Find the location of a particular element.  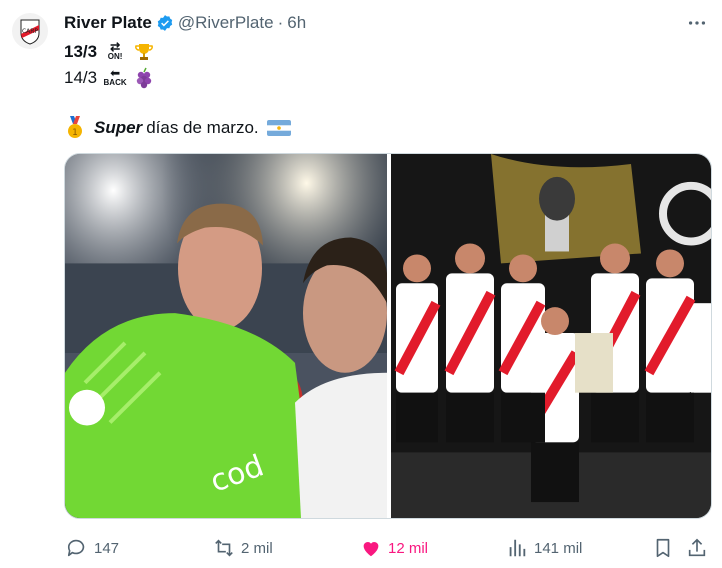

post-time: 6h is located at coordinates (296, 23).